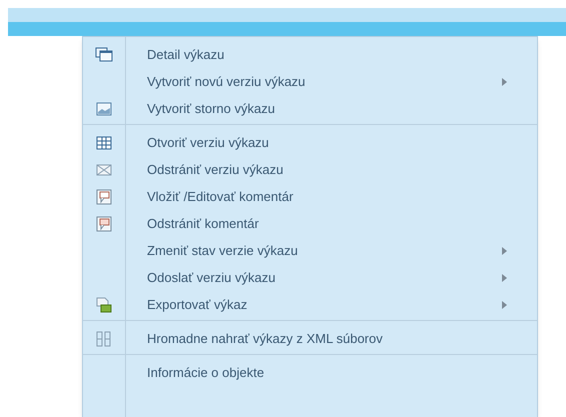 This screenshot has height=417, width=566. What do you see at coordinates (185, 54) in the screenshot?
I see `menu-item: Detail výkazu` at bounding box center [185, 54].